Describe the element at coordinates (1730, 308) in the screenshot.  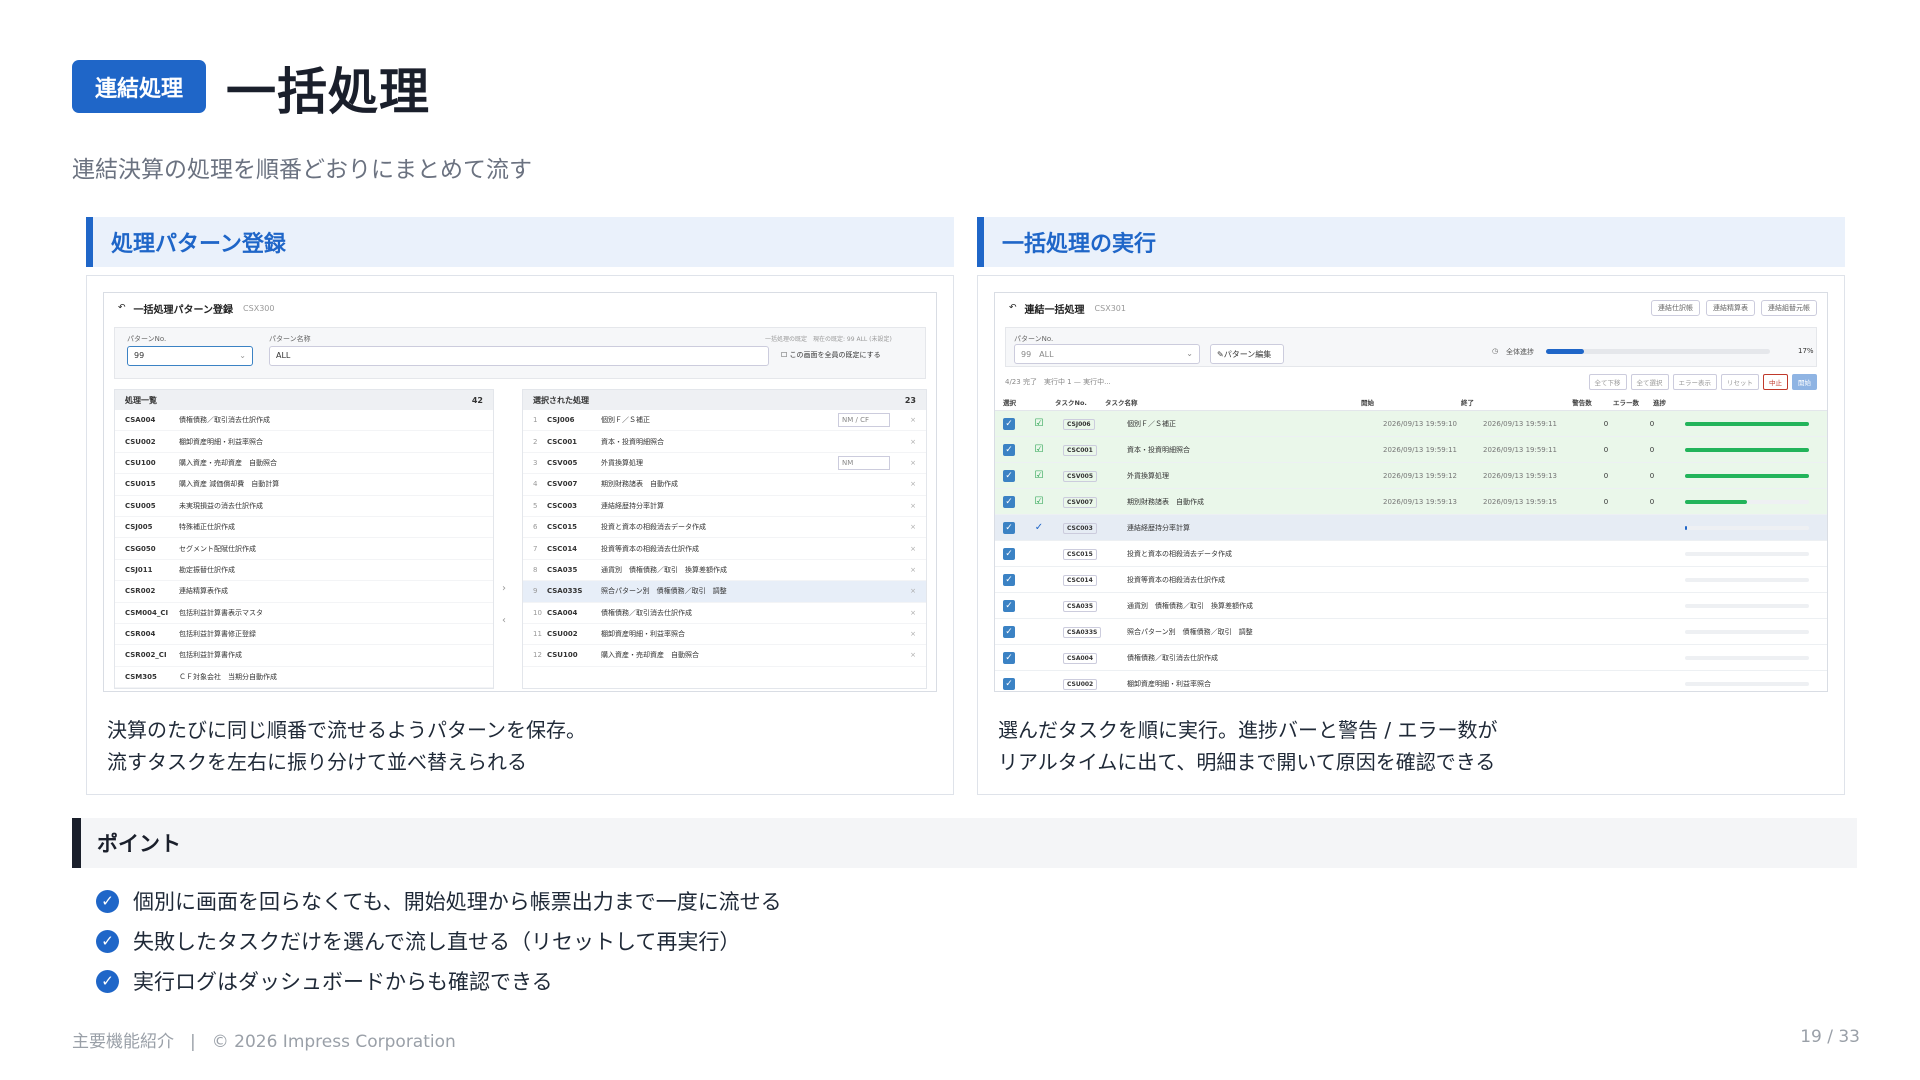
I see `link-worksheet: 連結精算表` at that location.